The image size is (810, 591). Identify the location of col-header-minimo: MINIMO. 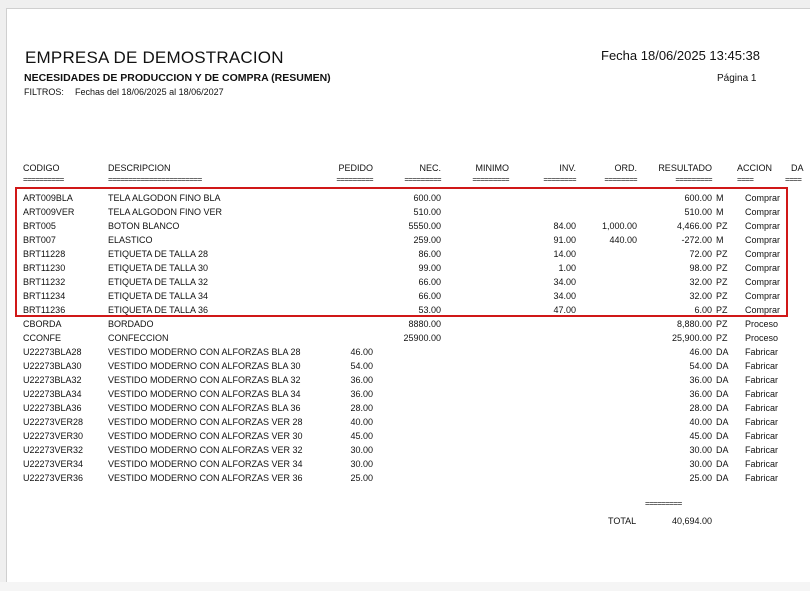
(492, 168).